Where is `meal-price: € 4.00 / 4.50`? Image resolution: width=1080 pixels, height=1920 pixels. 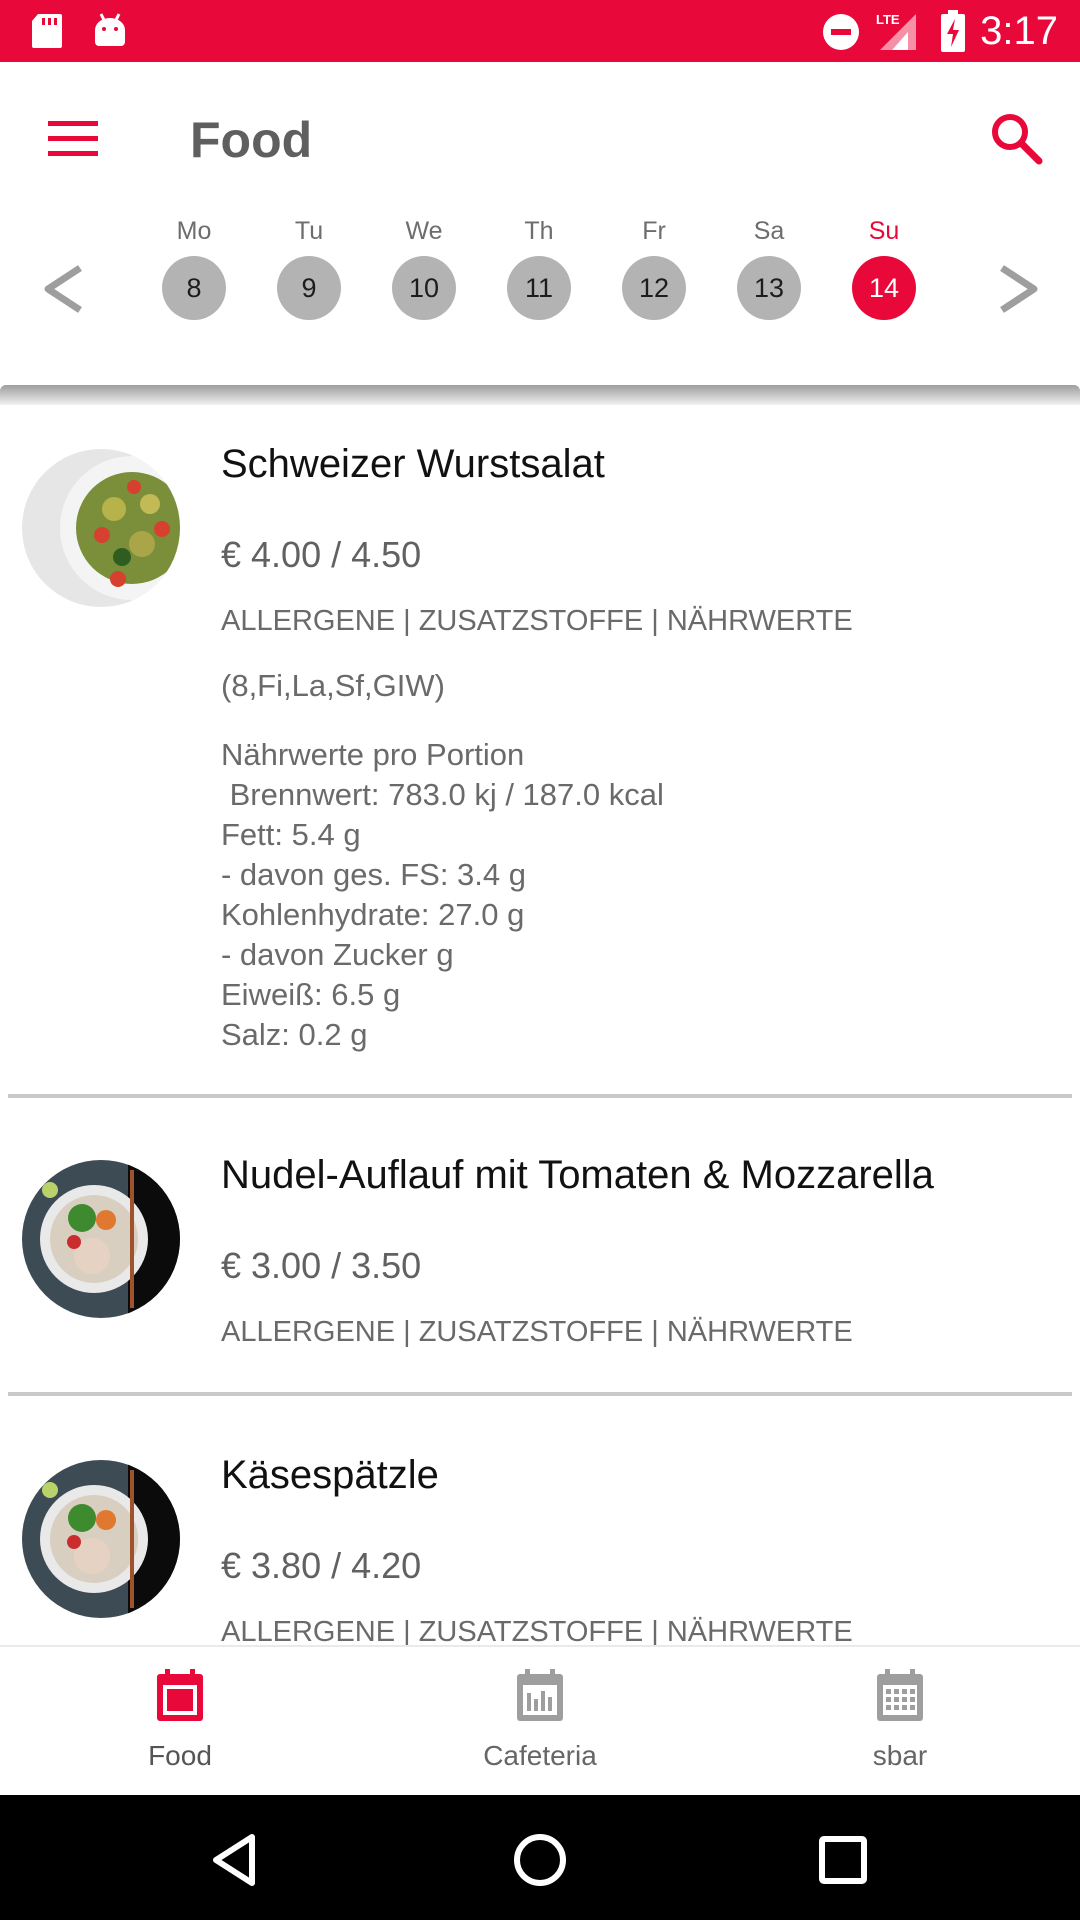
meal-price: € 4.00 / 4.50 is located at coordinates (321, 554).